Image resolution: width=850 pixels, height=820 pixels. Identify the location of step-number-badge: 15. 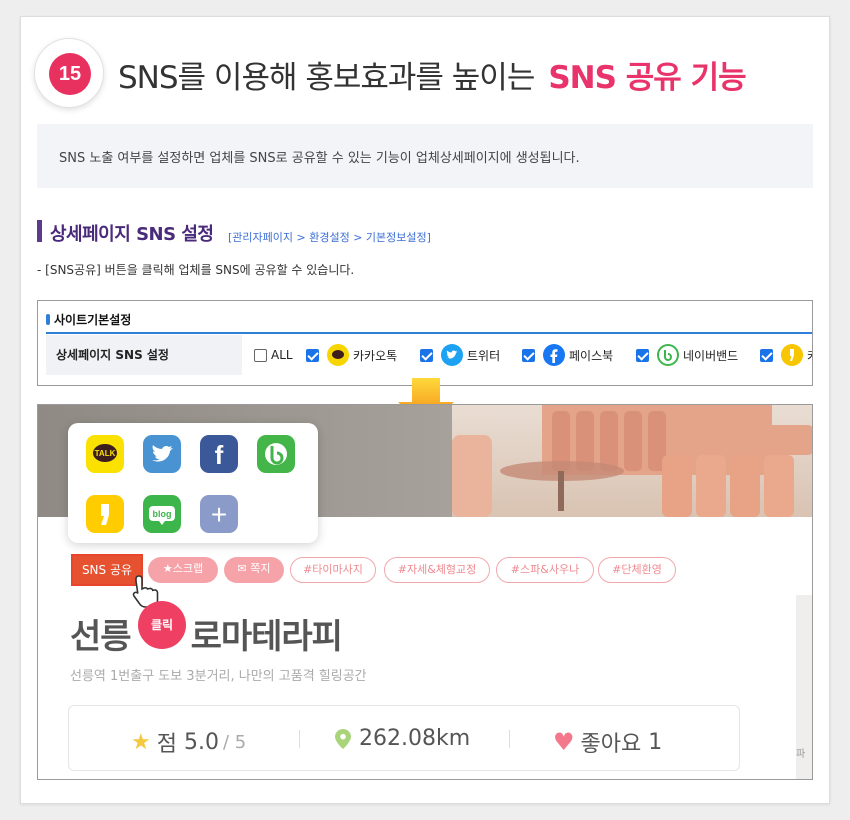
(69, 73).